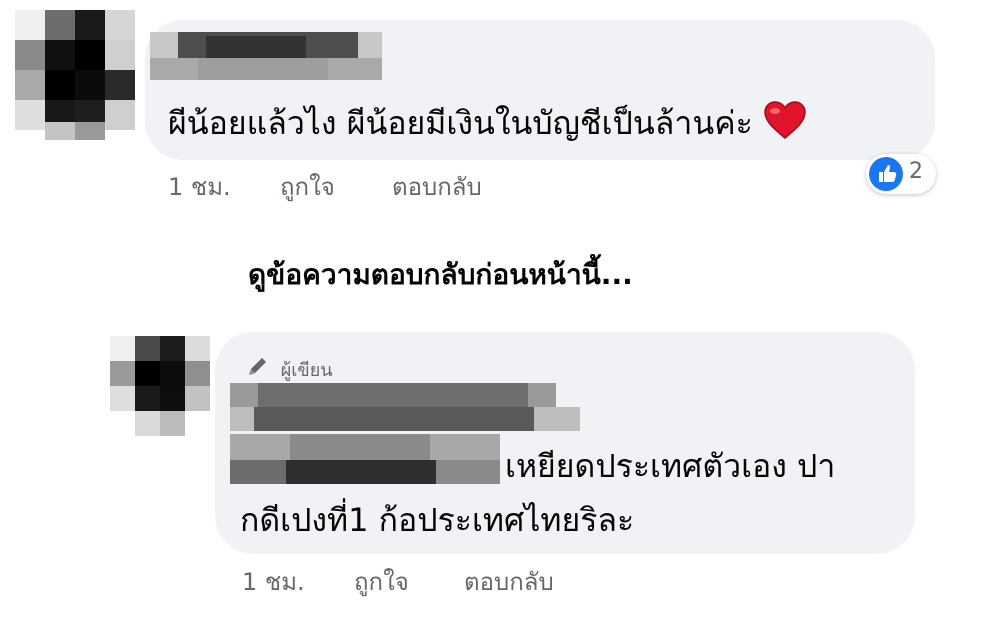  I want to click on reply-author-avatar, so click(160, 386).